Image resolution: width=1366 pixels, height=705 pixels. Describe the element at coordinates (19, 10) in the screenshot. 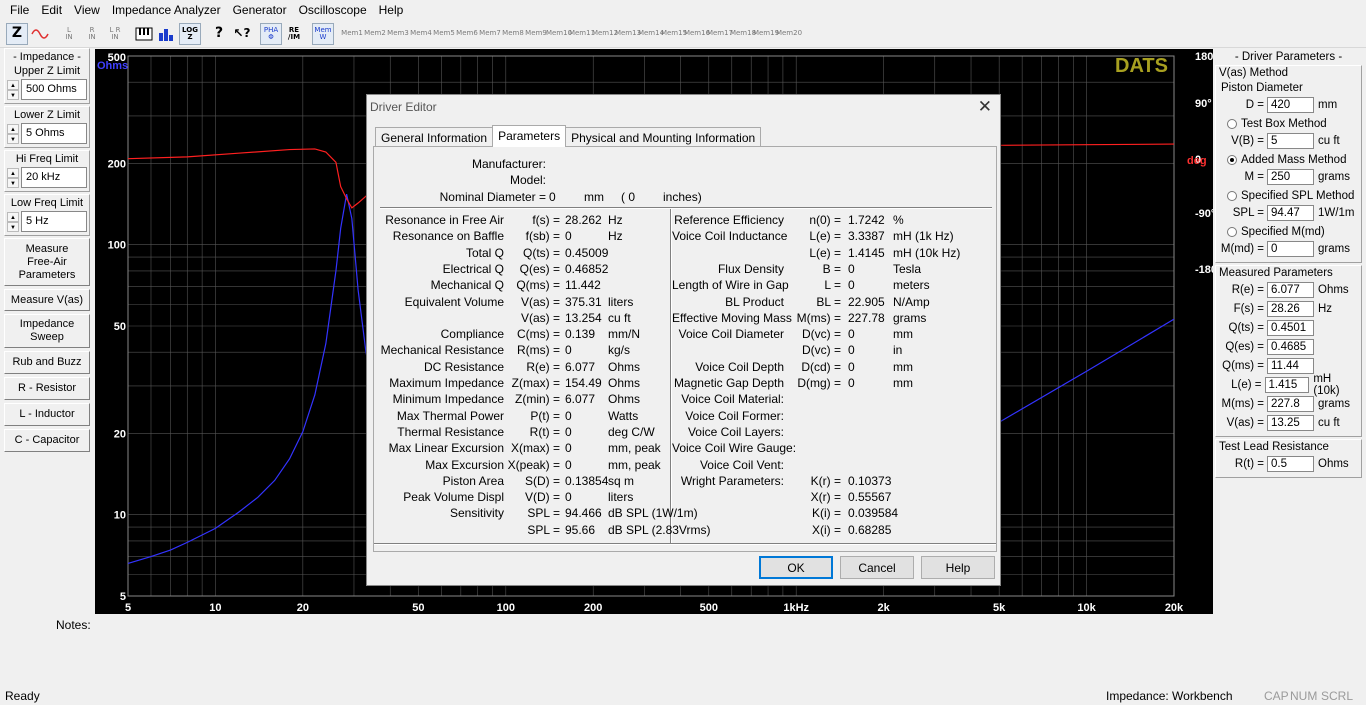

I see `menu-file: File` at that location.